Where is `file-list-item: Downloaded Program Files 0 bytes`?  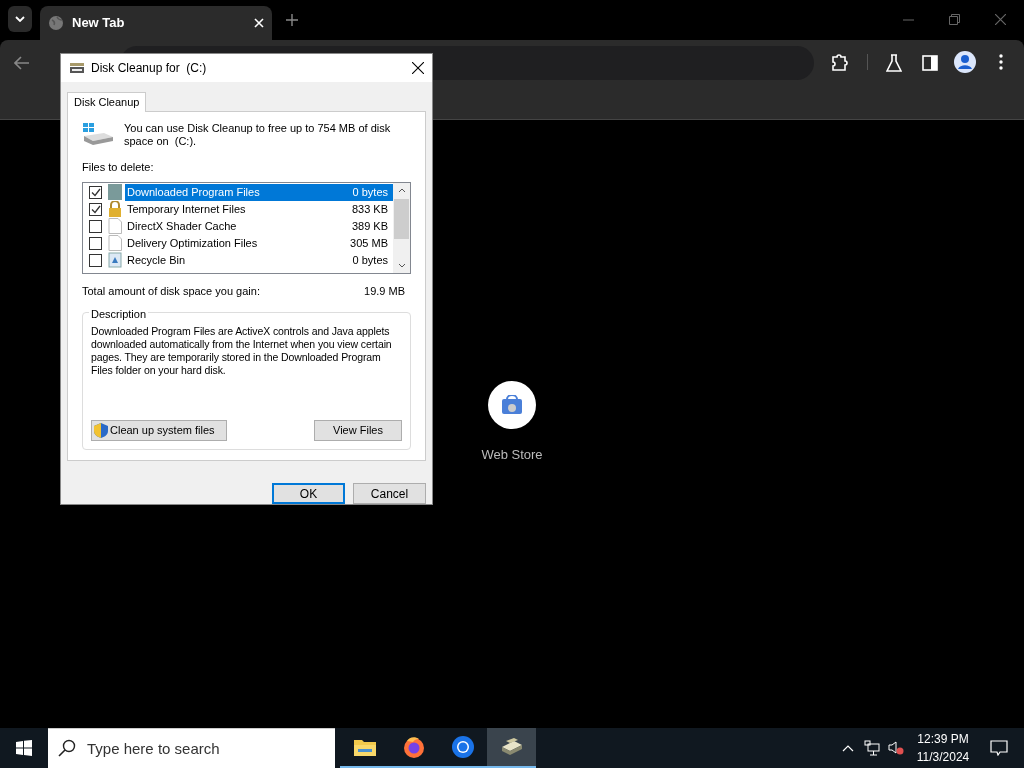 file-list-item: Downloaded Program Files 0 bytes is located at coordinates (259, 192).